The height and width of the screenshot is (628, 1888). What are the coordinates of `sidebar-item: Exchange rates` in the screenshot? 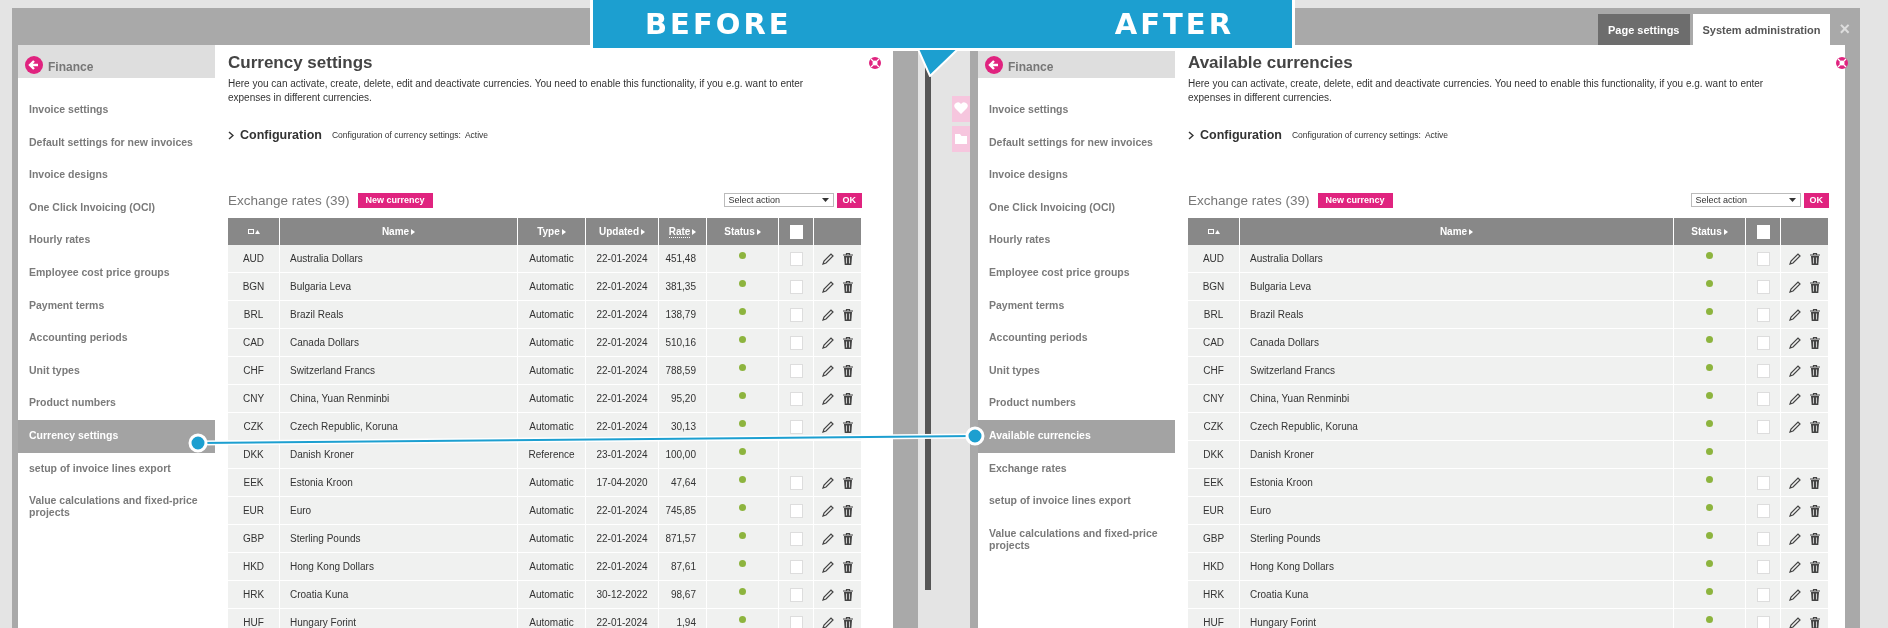 It's located at (1076, 469).